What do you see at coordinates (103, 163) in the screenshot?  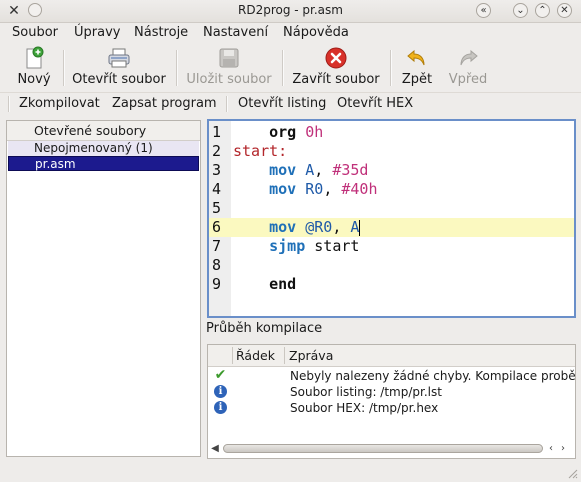 I see `file-item-pr-asm: pr.asm` at bounding box center [103, 163].